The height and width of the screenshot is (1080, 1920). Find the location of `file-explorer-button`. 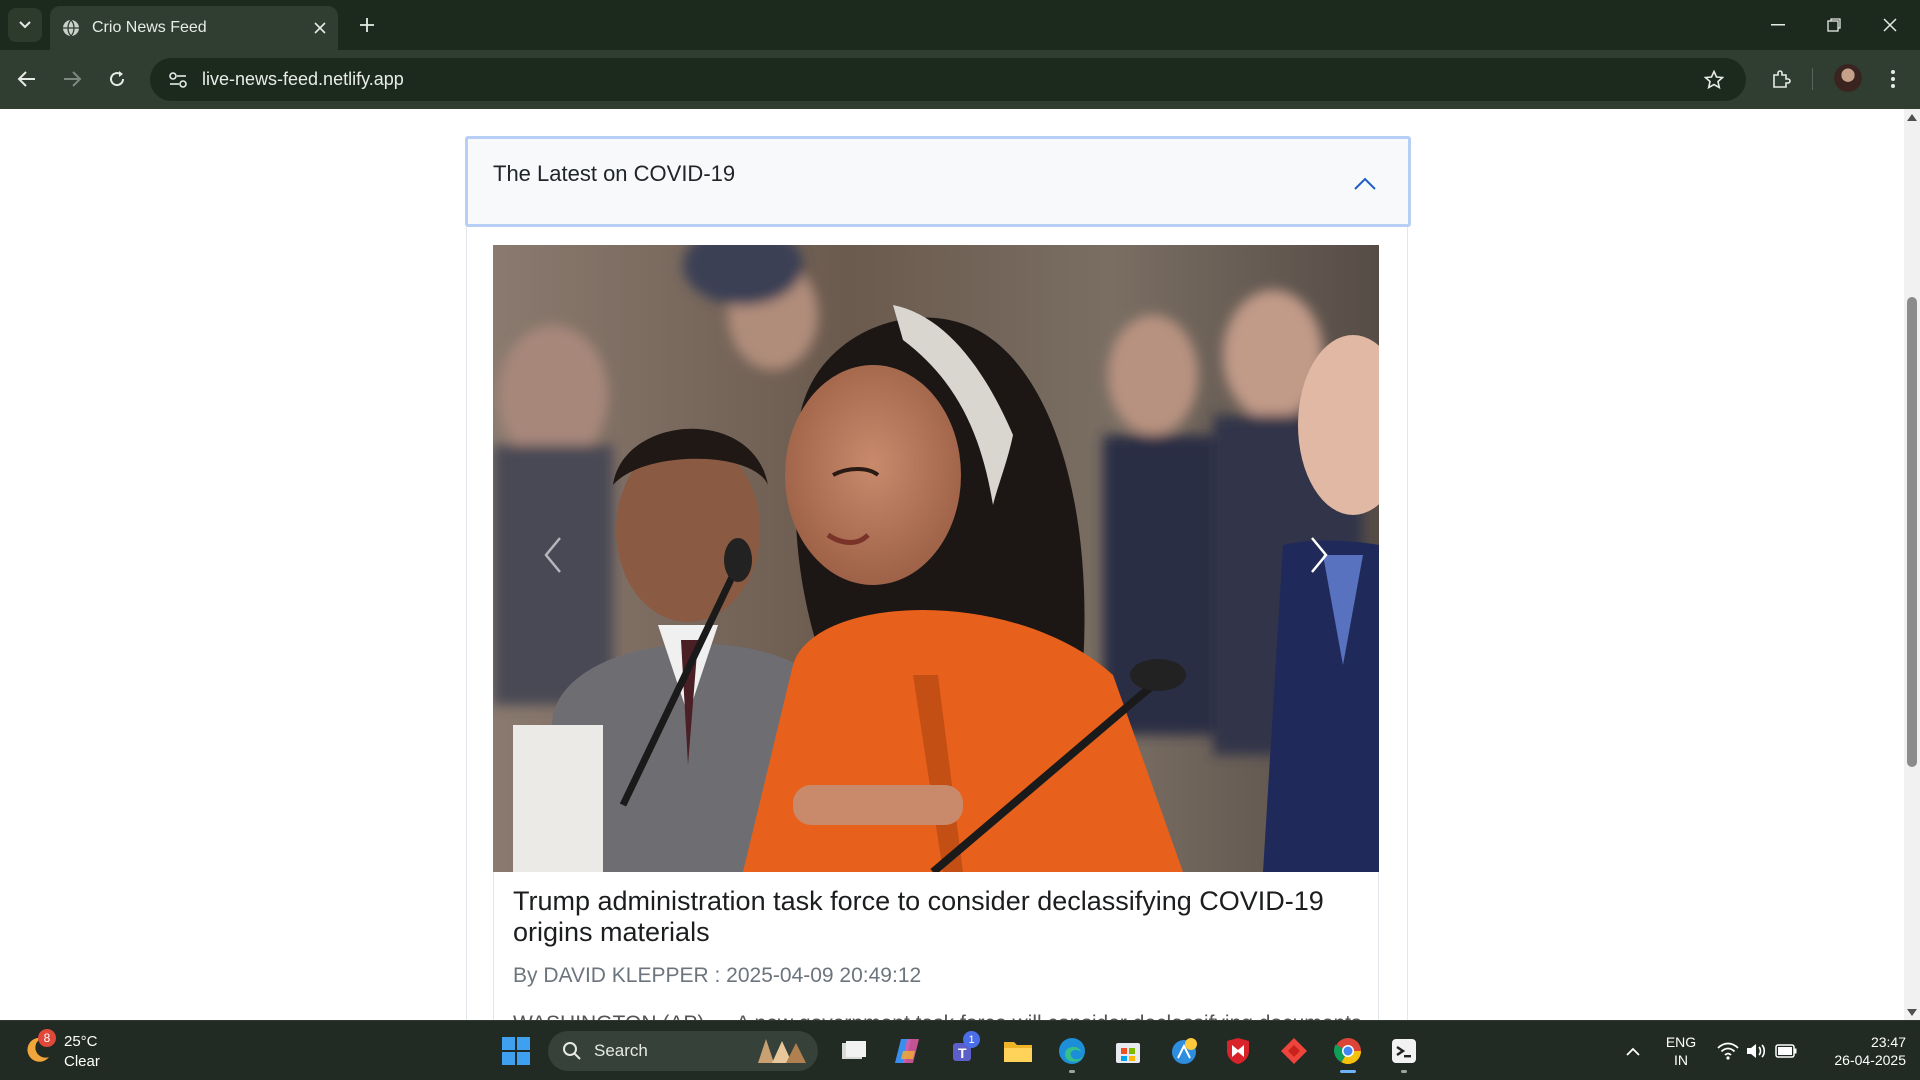

file-explorer-button is located at coordinates (1018, 1051).